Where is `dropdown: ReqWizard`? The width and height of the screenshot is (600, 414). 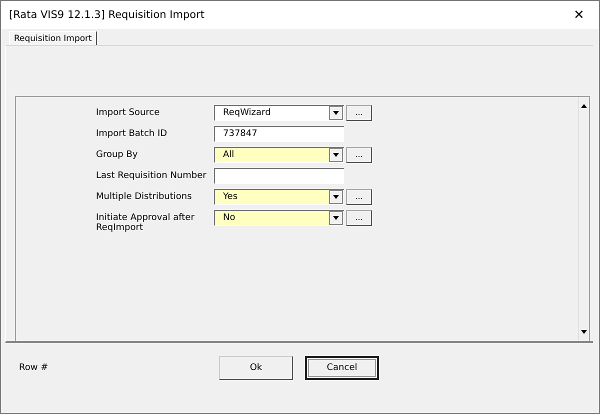 dropdown: ReqWizard is located at coordinates (279, 113).